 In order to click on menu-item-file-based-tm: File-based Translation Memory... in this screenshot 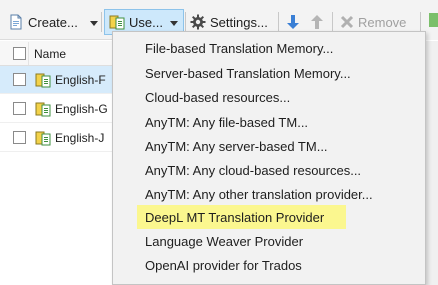, I will do `click(269, 48)`.